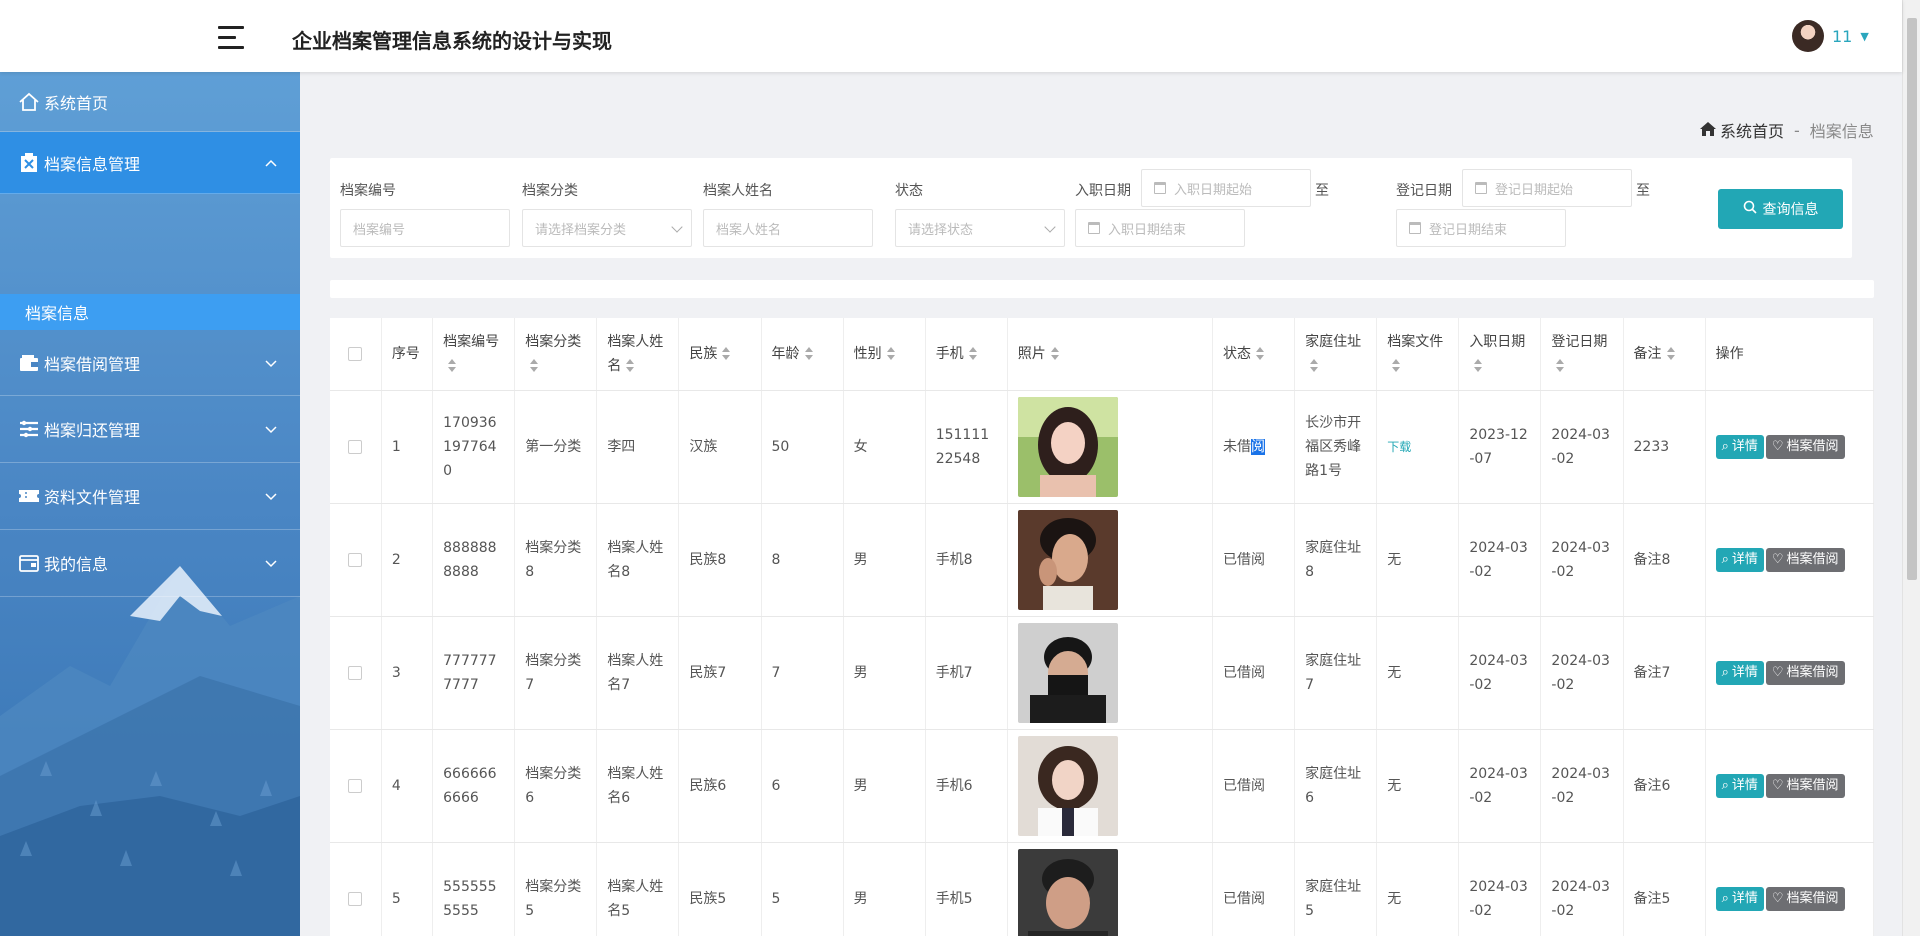 Image resolution: width=1920 pixels, height=936 pixels. I want to click on sidebar-item-borrow: 档案借阅管理, so click(150, 363).